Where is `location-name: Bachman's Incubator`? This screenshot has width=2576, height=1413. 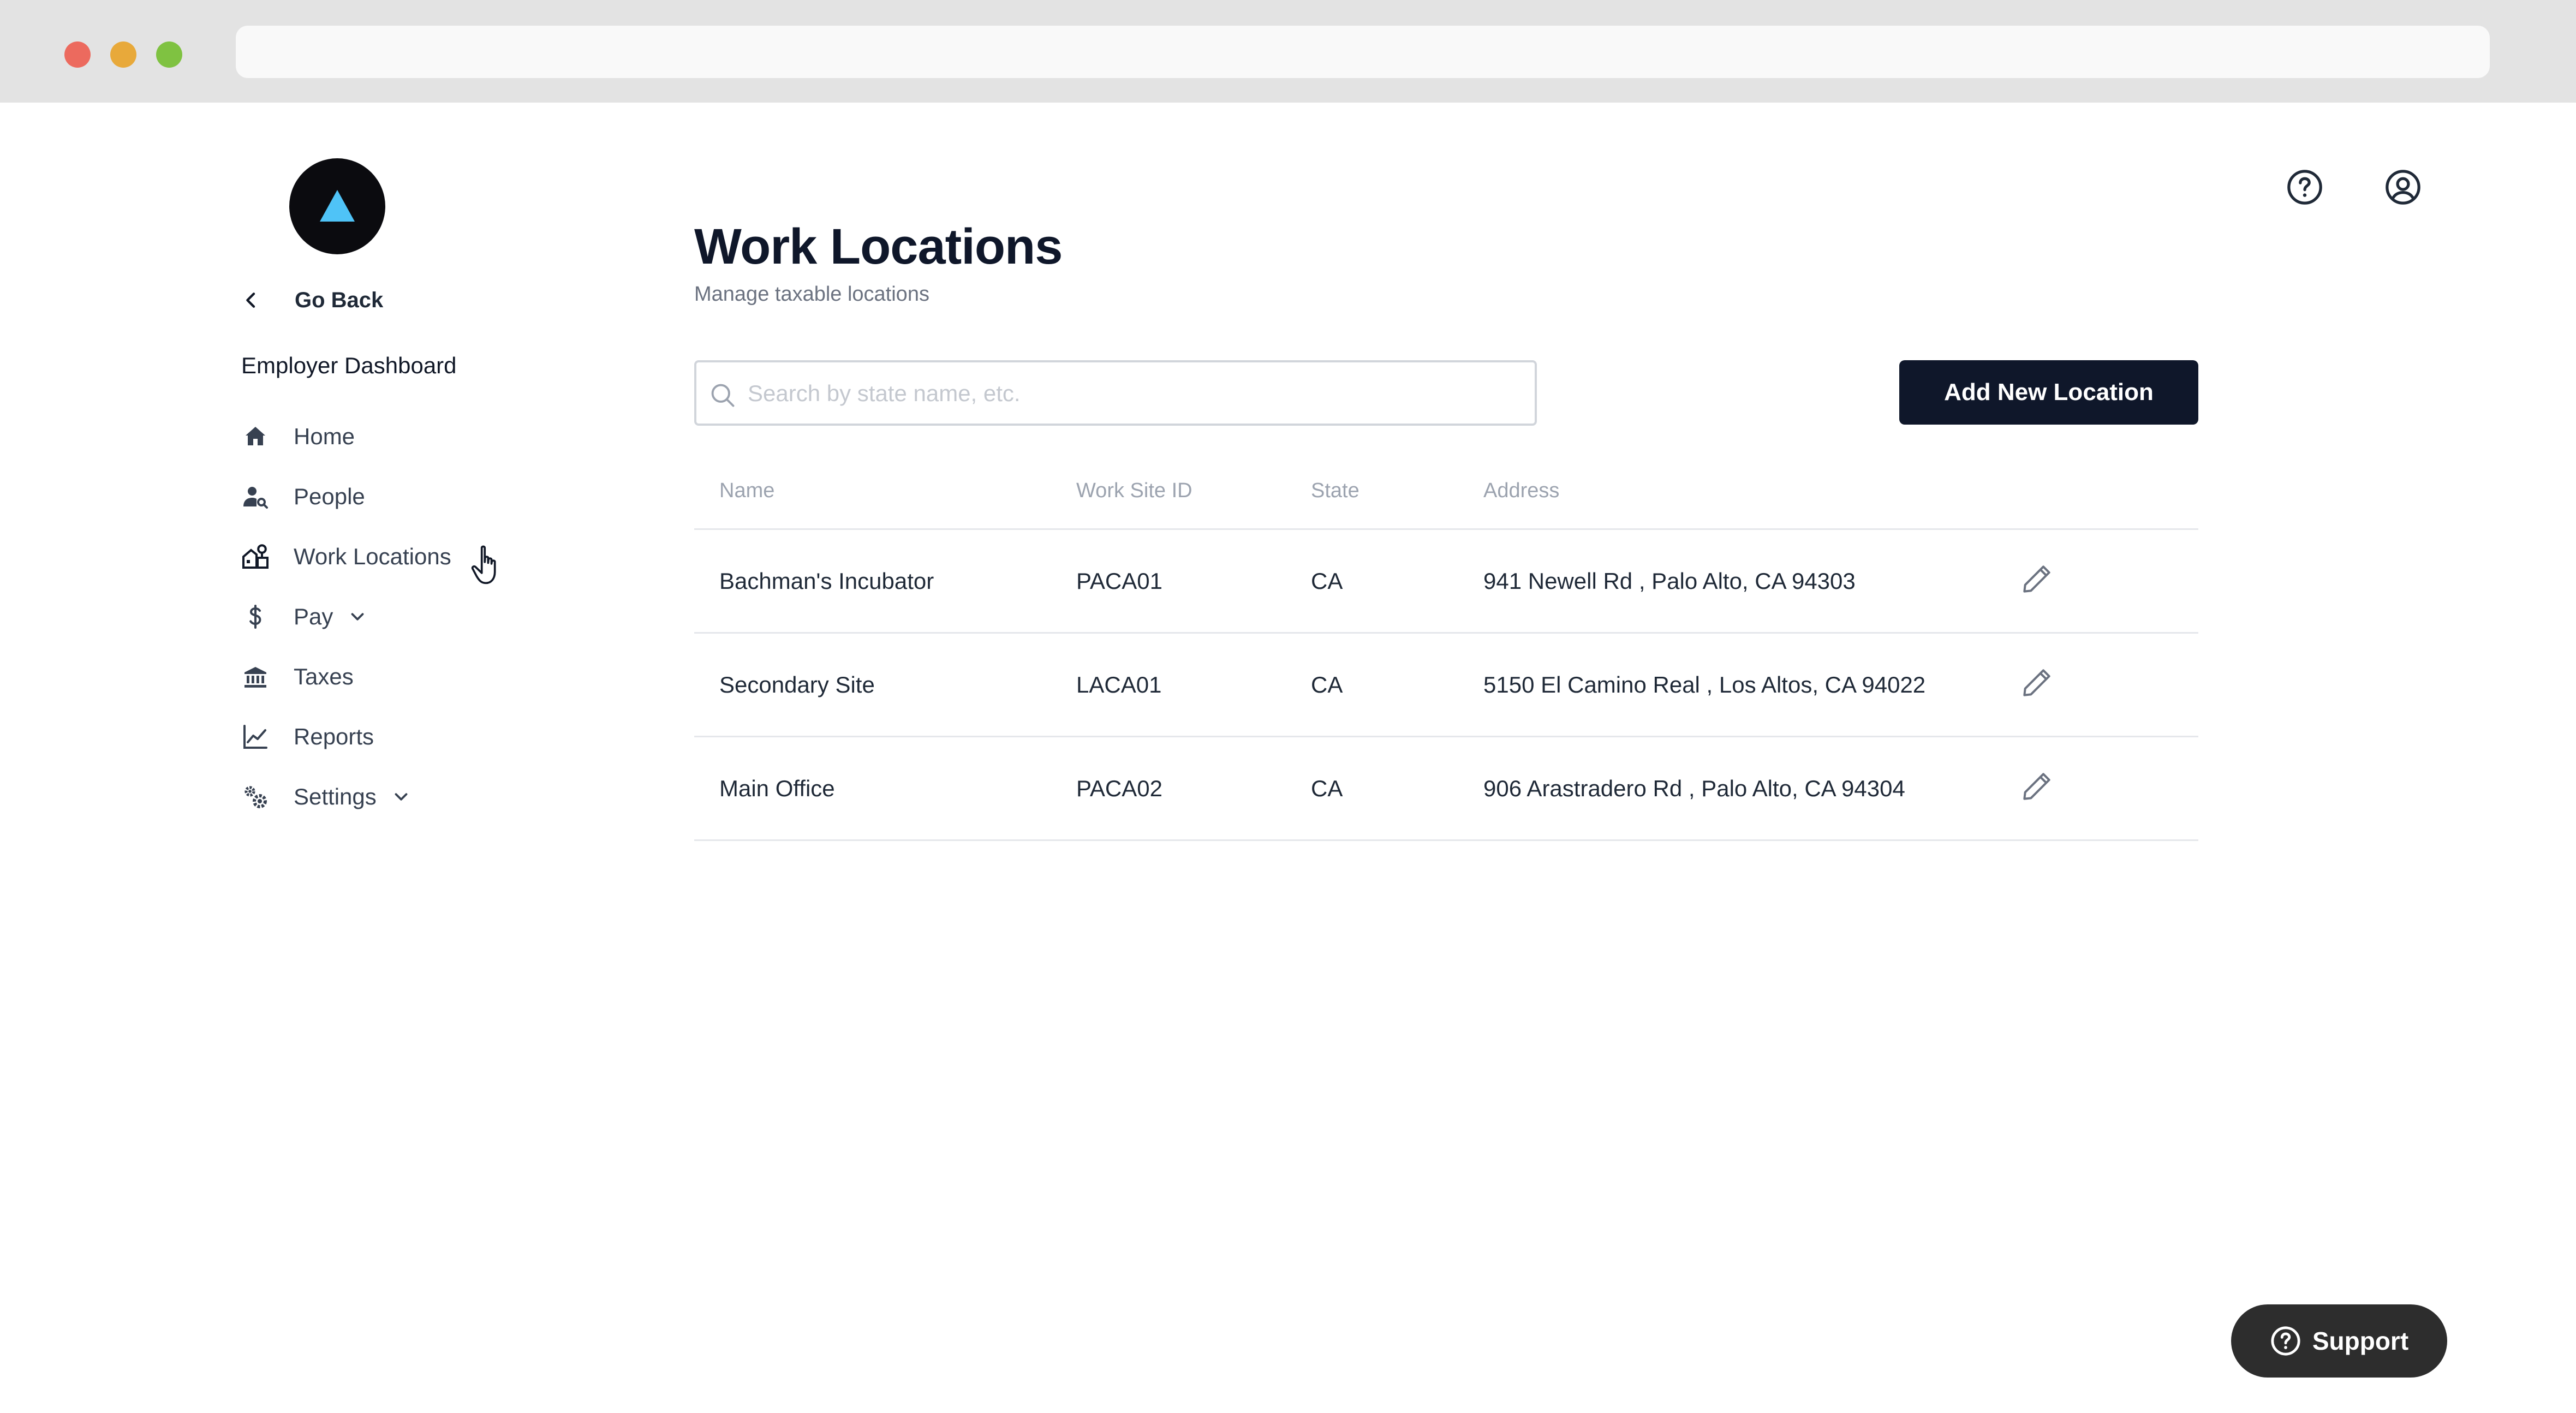
location-name: Bachman's Incubator is located at coordinates (826, 581).